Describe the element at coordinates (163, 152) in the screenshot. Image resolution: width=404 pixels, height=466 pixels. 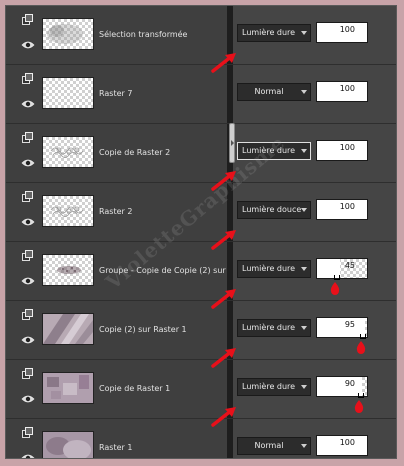
I see `layer-name: Copie de Raster 2` at that location.